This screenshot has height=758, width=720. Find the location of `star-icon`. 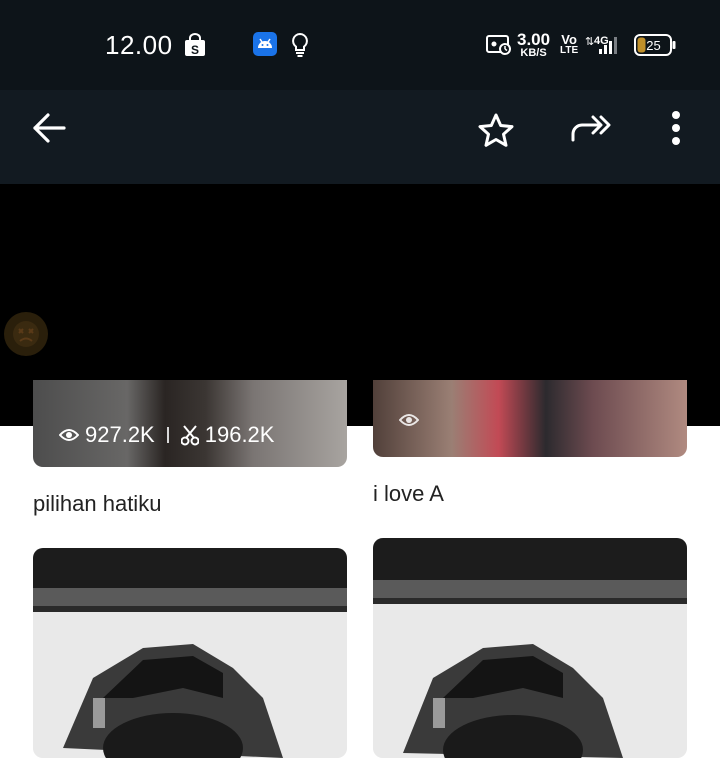

star-icon is located at coordinates (496, 130).